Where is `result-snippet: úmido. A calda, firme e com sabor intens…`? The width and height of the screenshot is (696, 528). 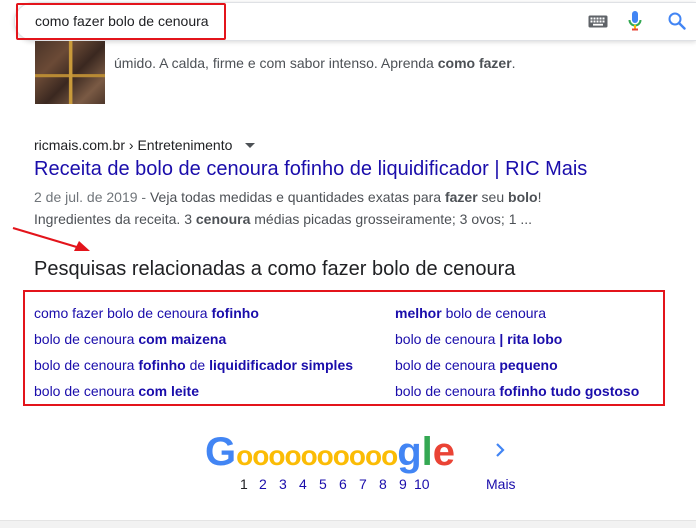
result-snippet: úmido. A calda, firme e com sabor intens… is located at coordinates (315, 63).